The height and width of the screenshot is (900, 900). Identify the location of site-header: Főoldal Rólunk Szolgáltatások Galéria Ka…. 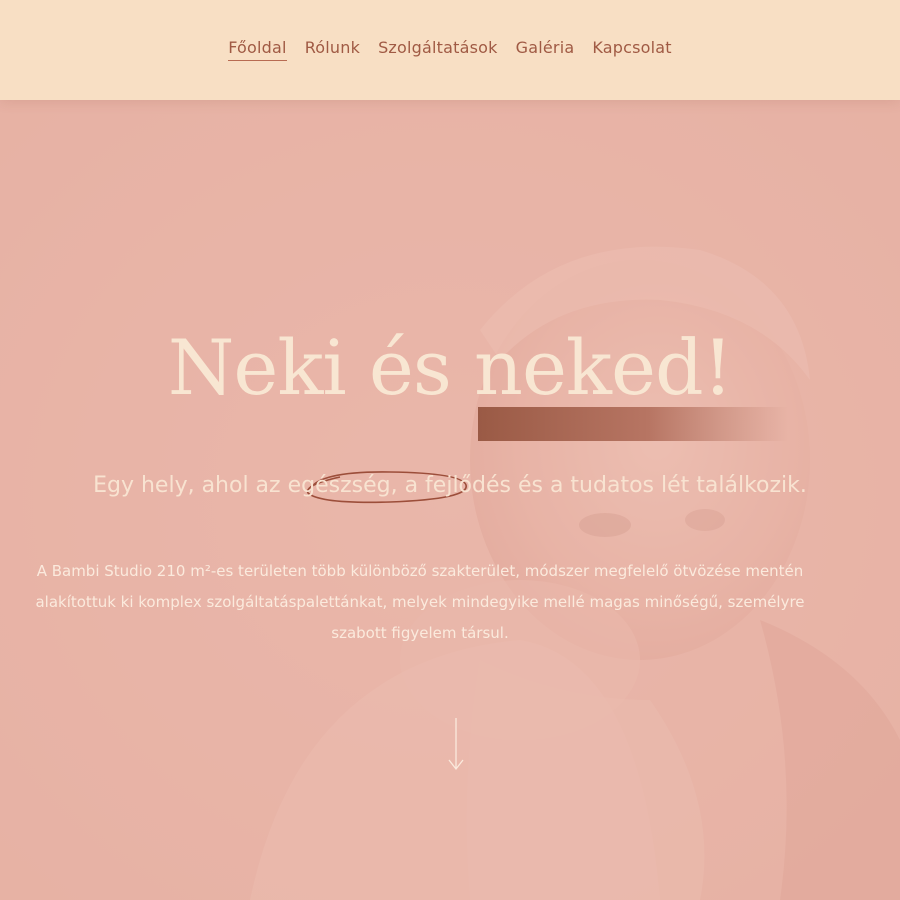
(450, 50).